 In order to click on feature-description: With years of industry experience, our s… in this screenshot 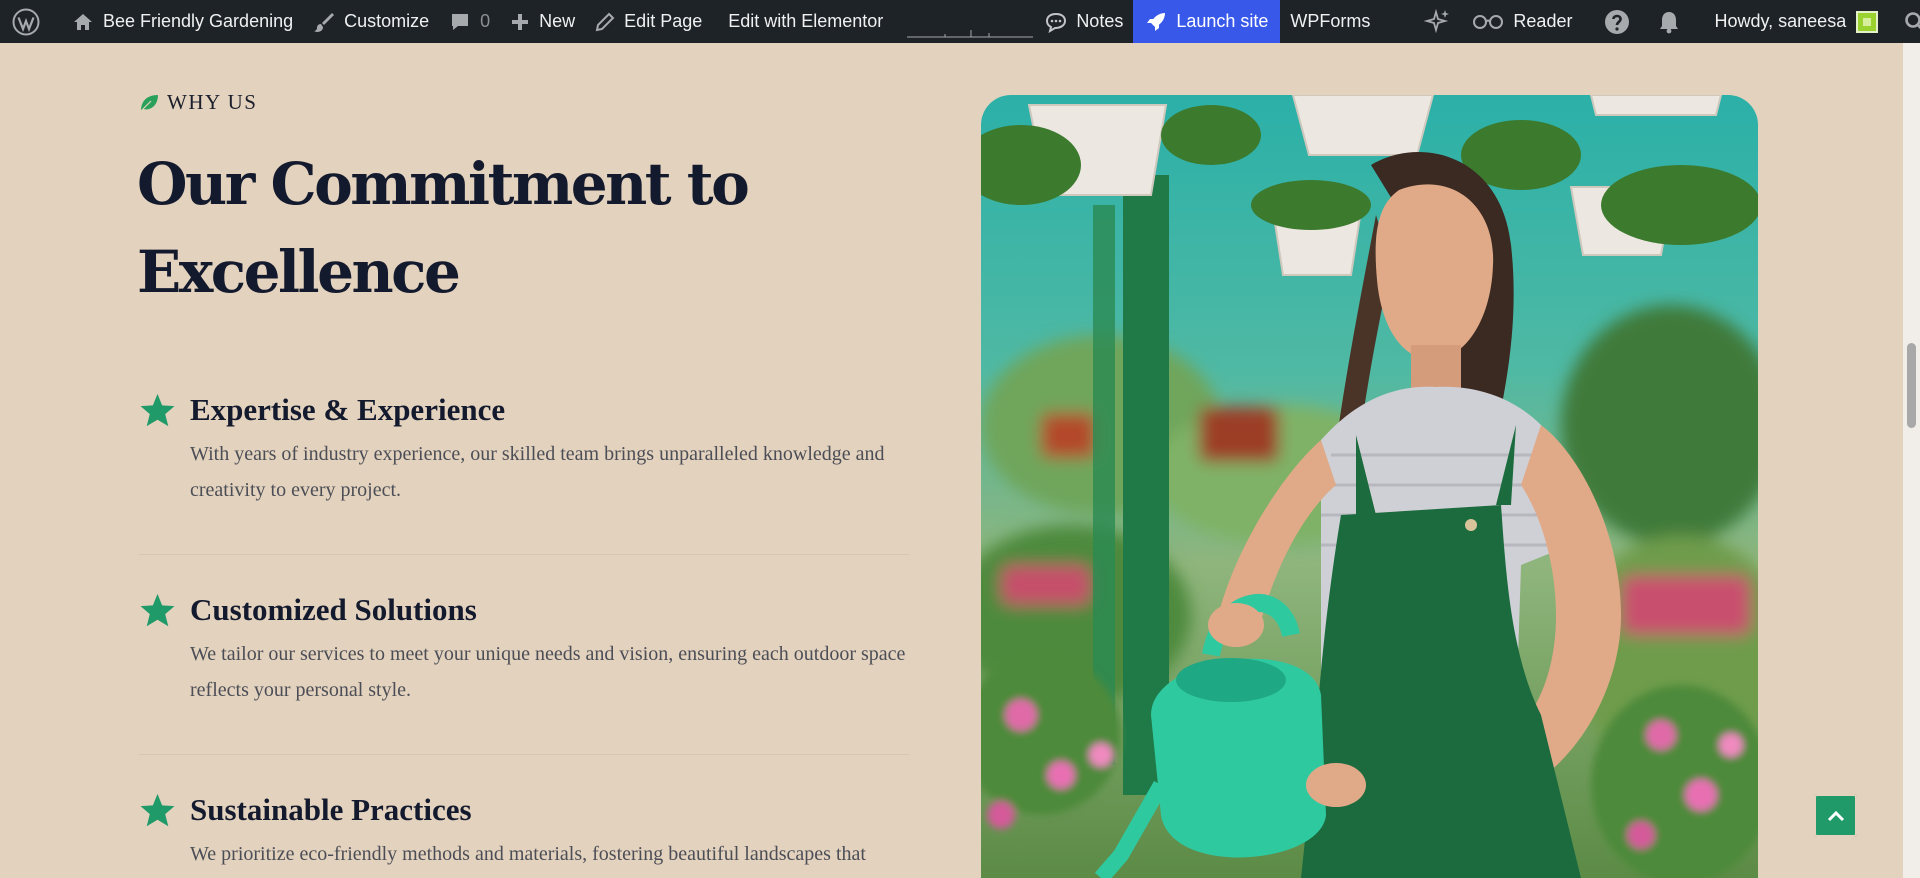, I will do `click(537, 472)`.